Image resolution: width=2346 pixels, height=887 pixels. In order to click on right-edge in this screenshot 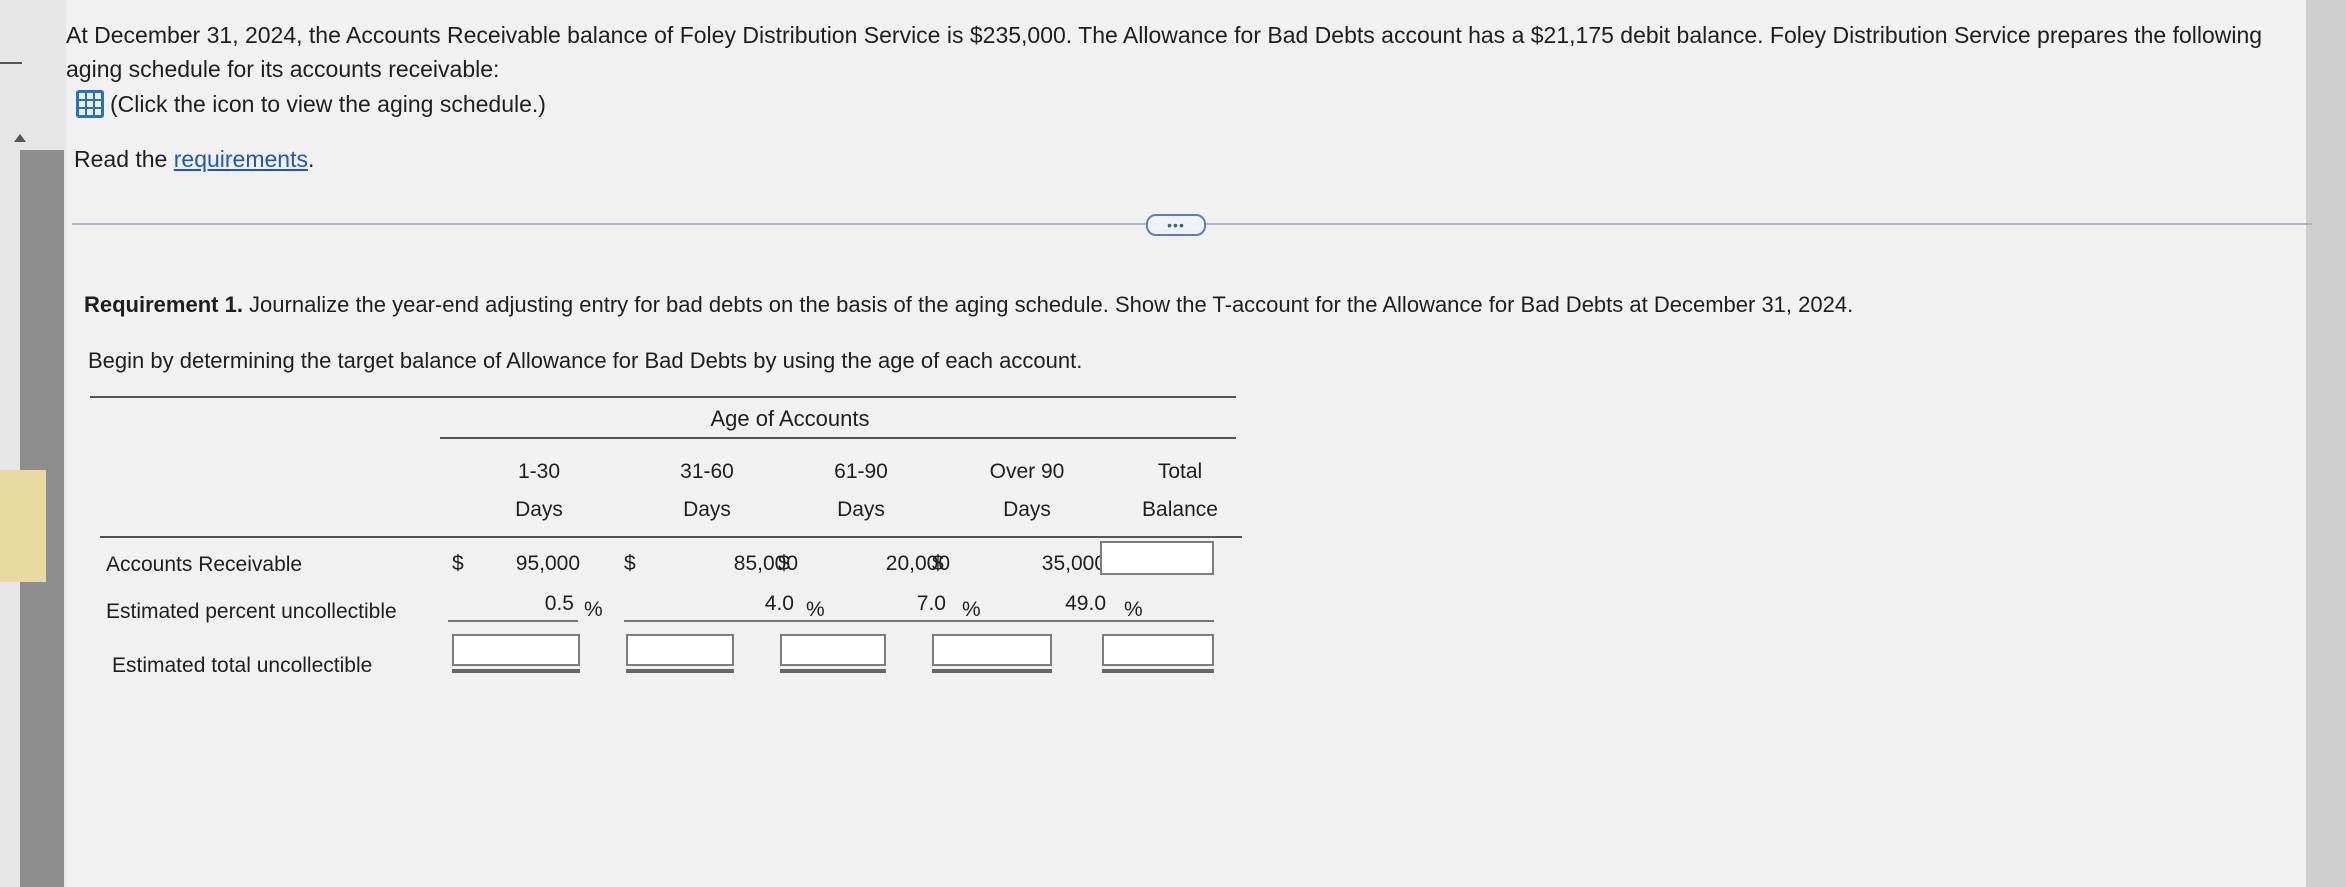, I will do `click(2326, 443)`.